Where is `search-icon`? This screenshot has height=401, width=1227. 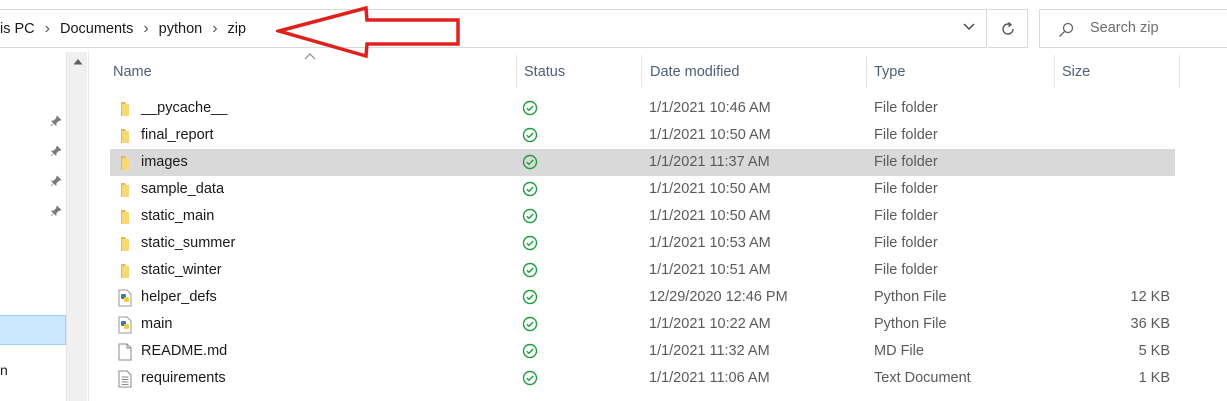
search-icon is located at coordinates (1066, 29).